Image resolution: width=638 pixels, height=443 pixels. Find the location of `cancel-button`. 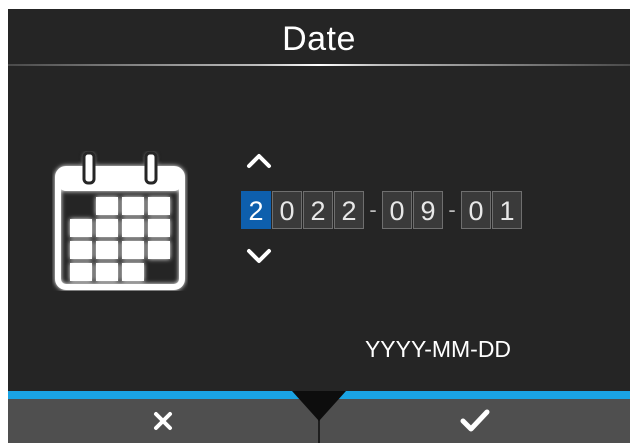

cancel-button is located at coordinates (163, 421).